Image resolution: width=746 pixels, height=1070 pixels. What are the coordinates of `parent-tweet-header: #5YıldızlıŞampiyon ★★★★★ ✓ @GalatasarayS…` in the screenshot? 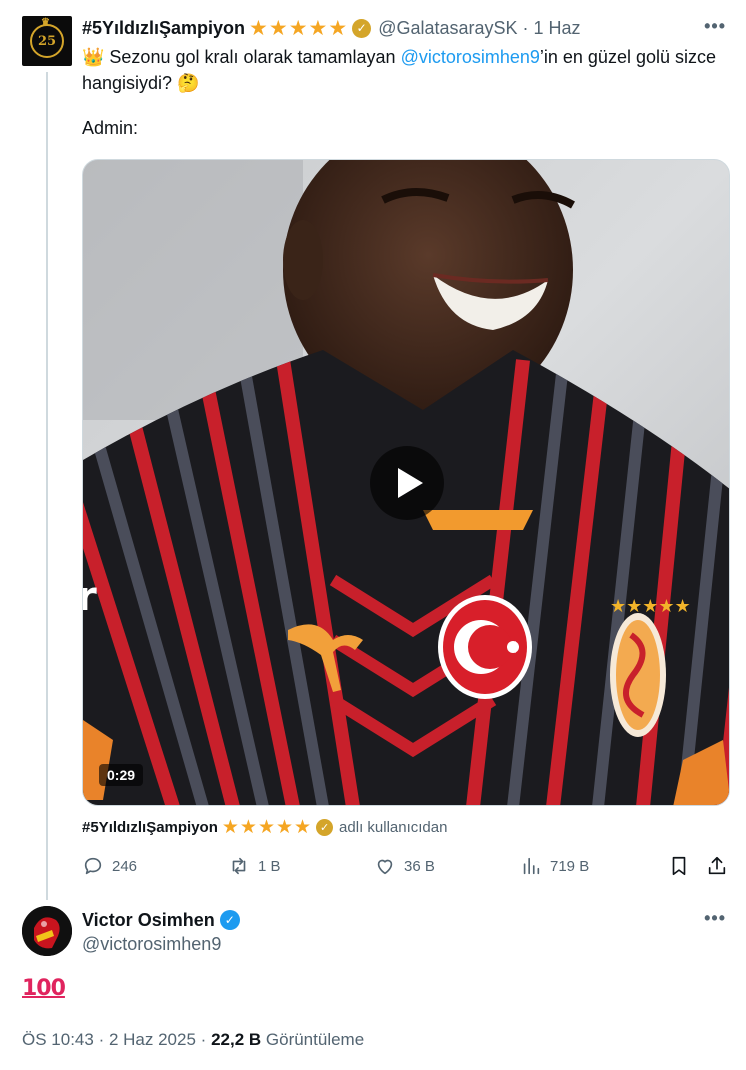 It's located at (331, 28).